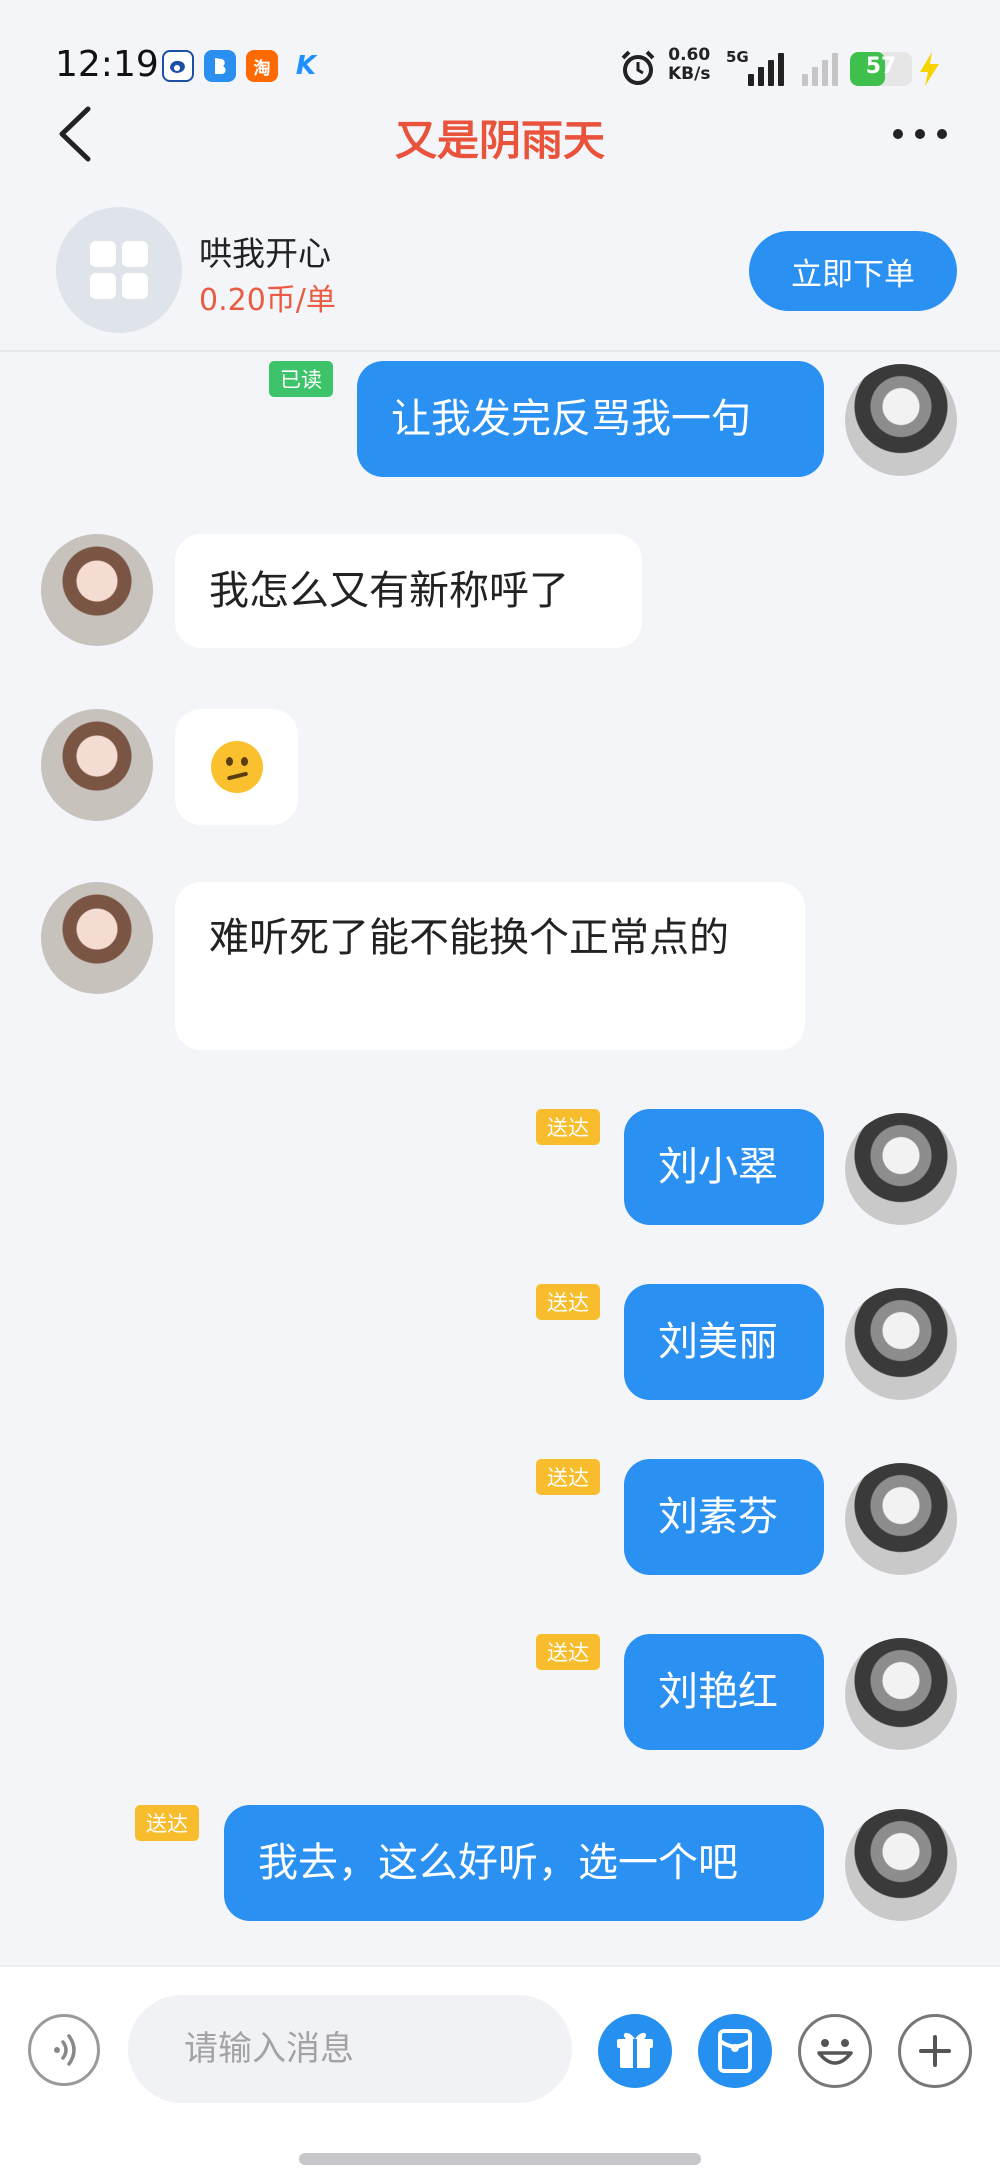 The width and height of the screenshot is (1000, 2183). Describe the element at coordinates (500, 2159) in the screenshot. I see `home-indicator` at that location.